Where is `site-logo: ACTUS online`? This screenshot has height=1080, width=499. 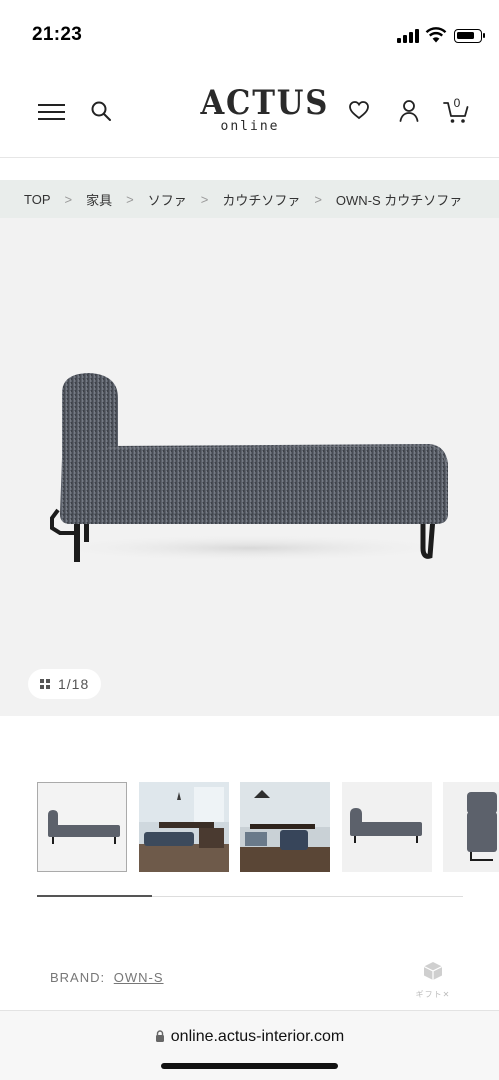 site-logo: ACTUS online is located at coordinates (262, 108).